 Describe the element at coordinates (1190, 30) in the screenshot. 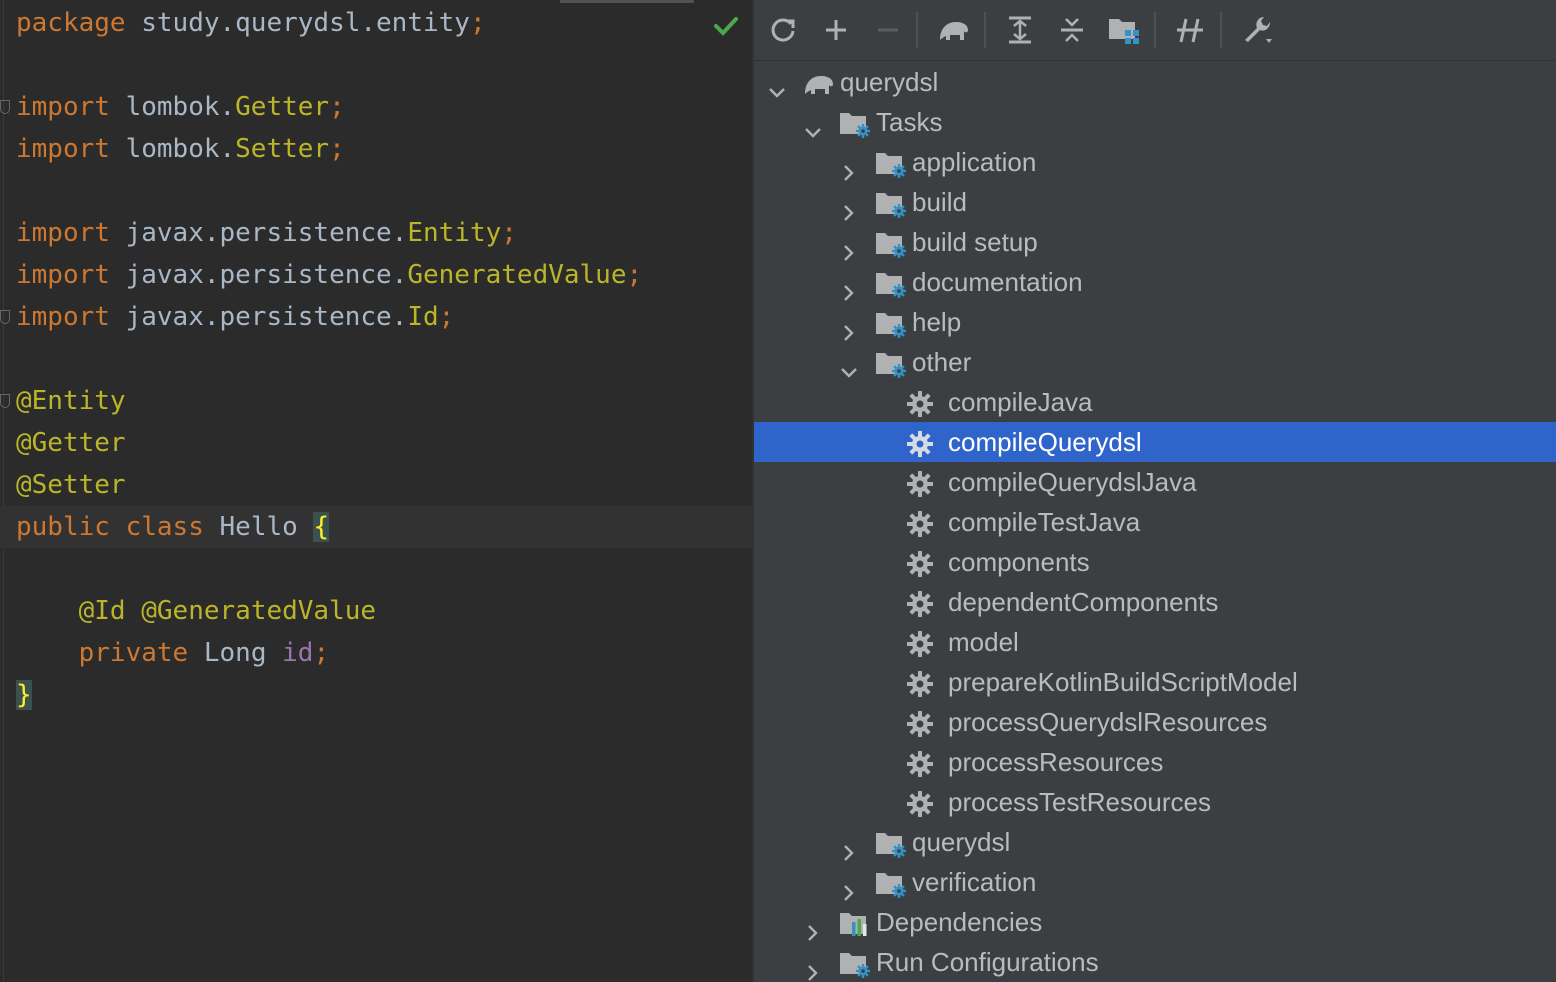

I see `toggle-offline-mode-button` at that location.